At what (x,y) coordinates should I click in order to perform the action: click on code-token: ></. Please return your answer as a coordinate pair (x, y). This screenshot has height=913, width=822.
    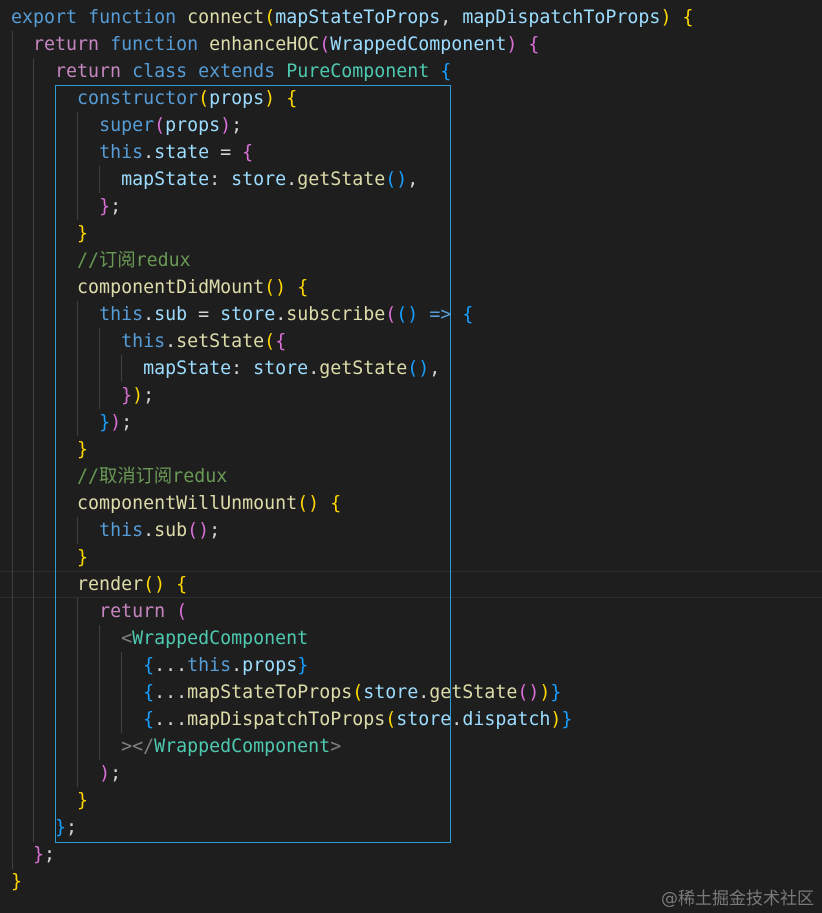
    Looking at the image, I should click on (138, 746).